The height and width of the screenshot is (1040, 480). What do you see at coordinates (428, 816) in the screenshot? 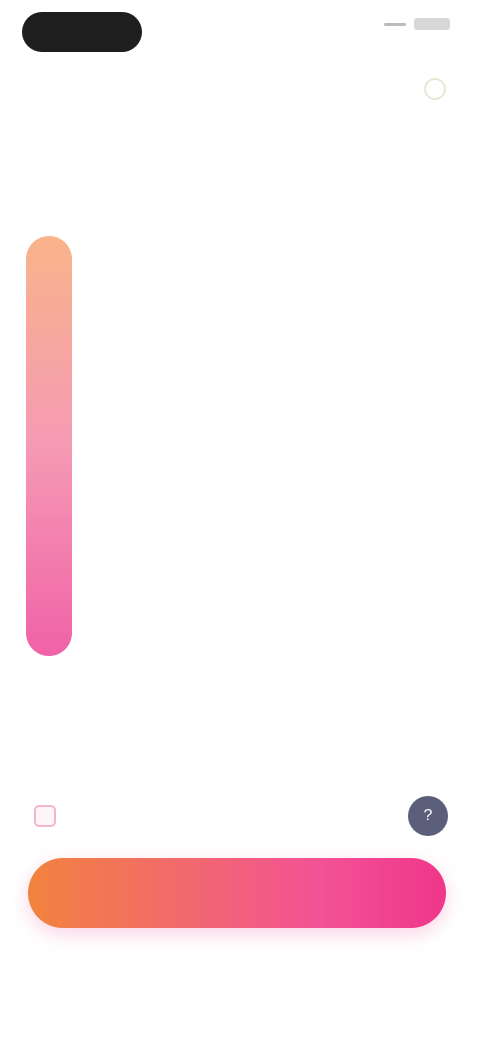
I see `help-circle-icon: ?` at bounding box center [428, 816].